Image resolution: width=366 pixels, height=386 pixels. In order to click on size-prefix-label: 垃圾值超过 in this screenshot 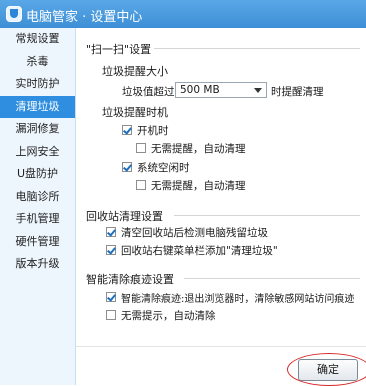, I will do `click(148, 92)`.